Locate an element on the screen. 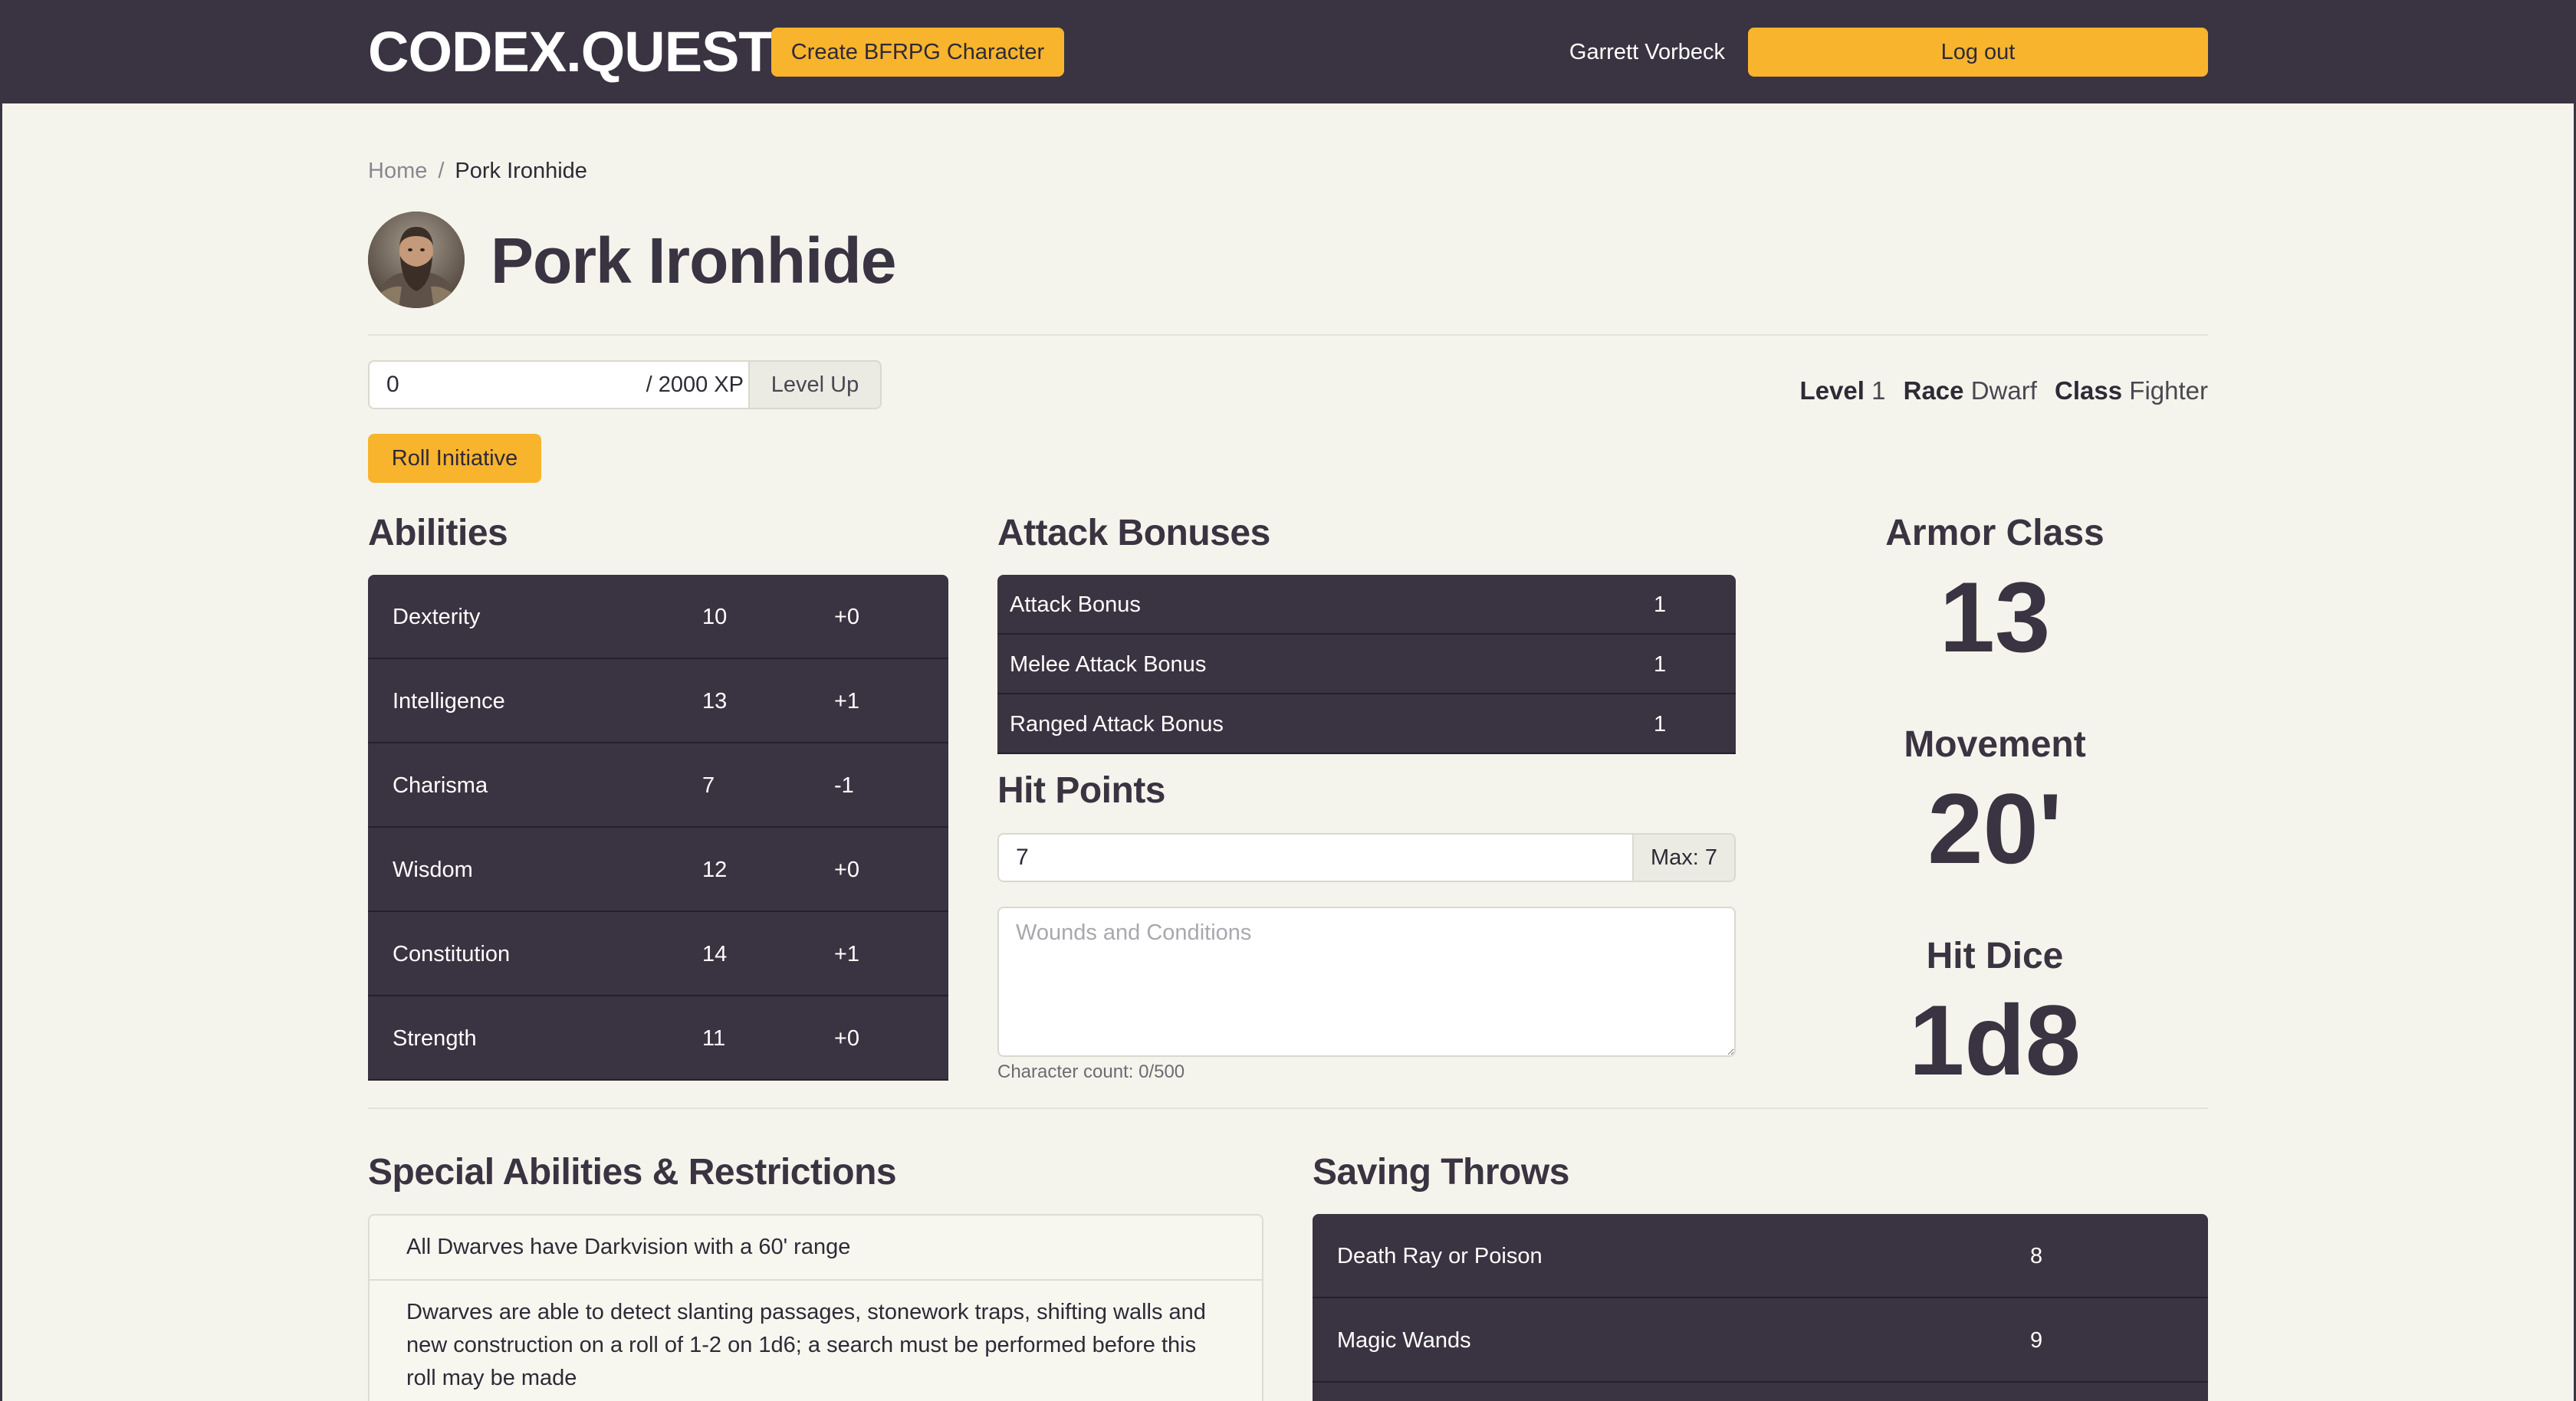 The image size is (2576, 1401). saving-throw-name: Magic Wands is located at coordinates (1404, 1340).